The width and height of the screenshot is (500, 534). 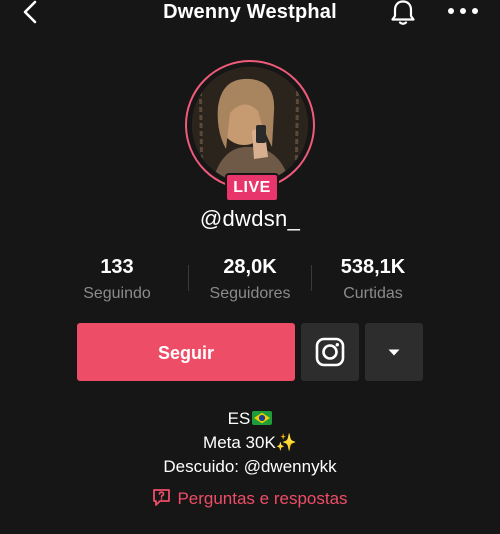 I want to click on notifications-button, so click(x=403, y=13).